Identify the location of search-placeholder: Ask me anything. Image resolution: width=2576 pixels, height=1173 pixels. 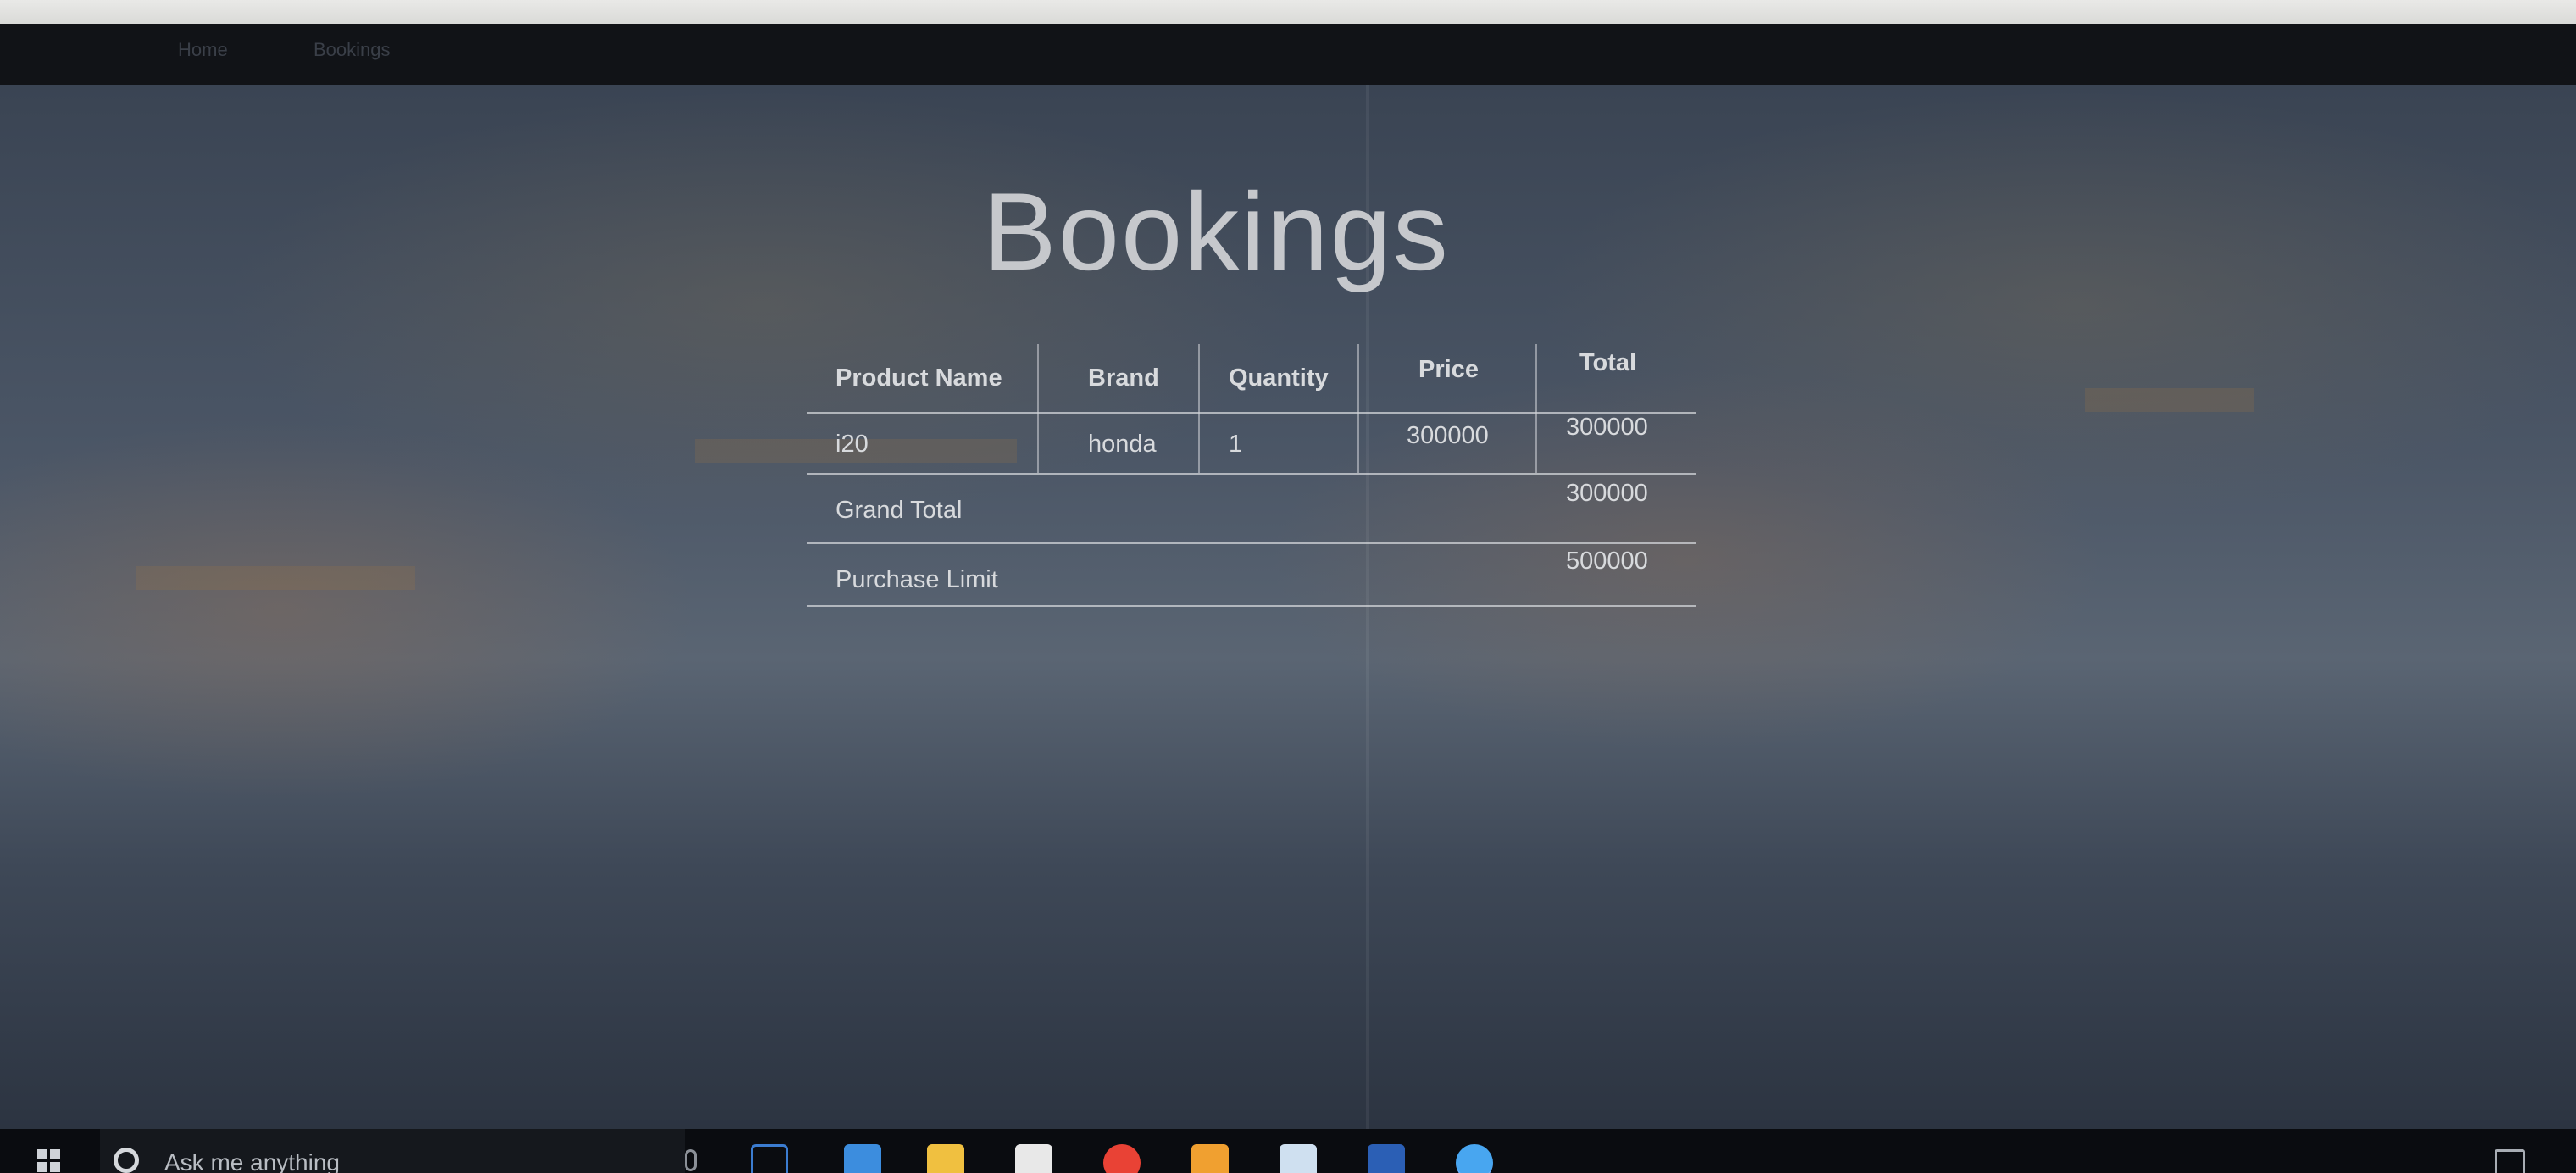
(252, 1161).